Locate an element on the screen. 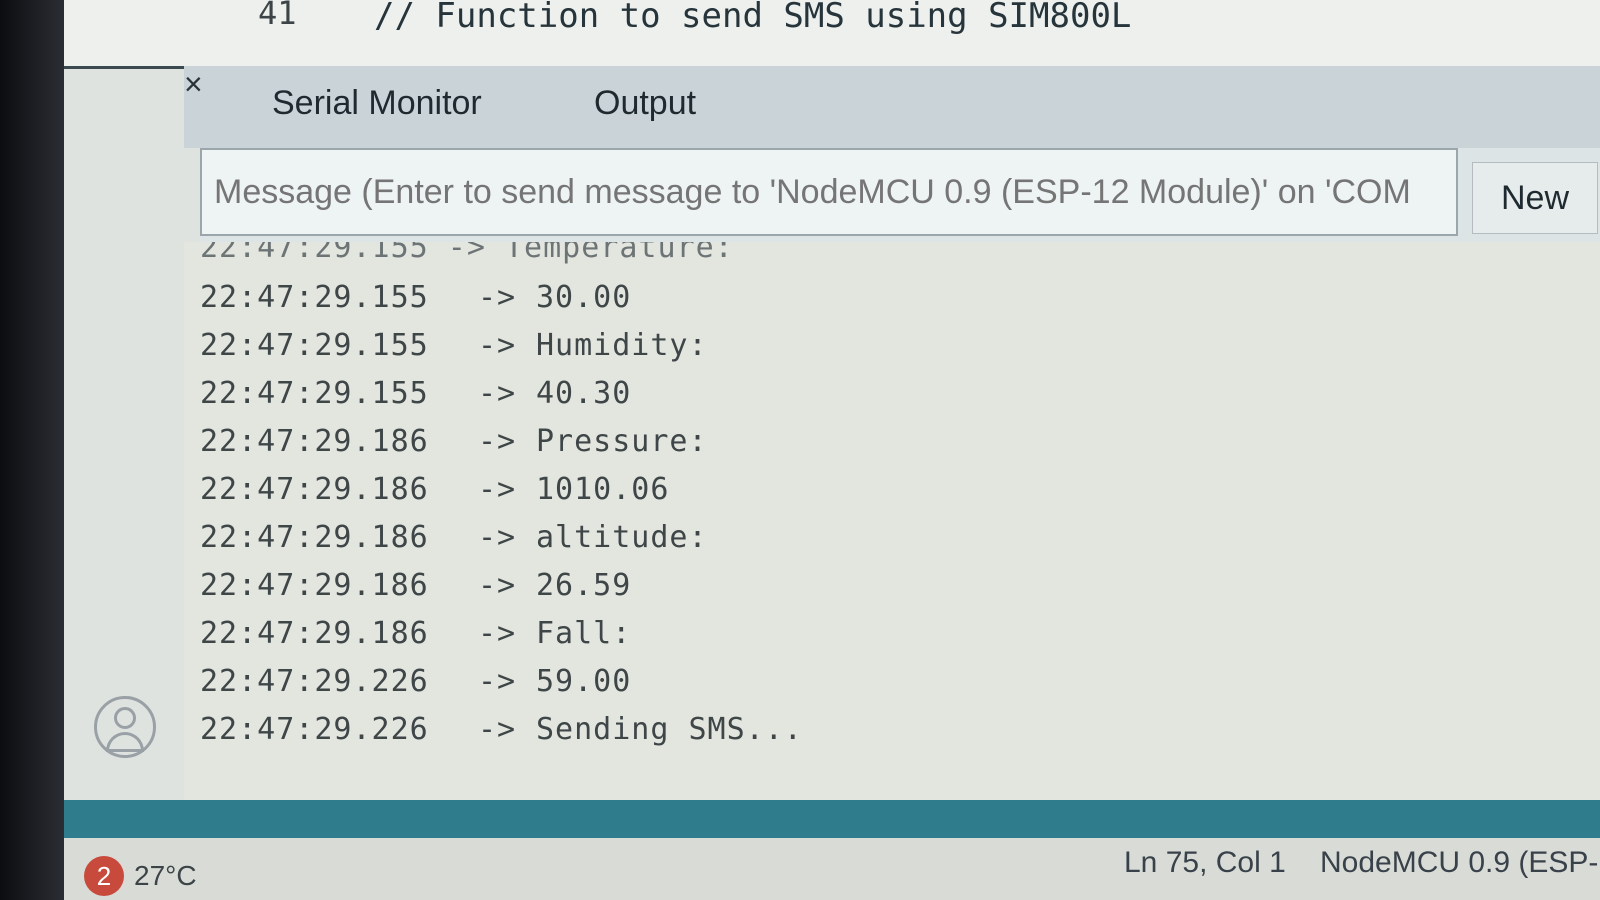  code-line: // Function to send SMS using SIM800L is located at coordinates (752, 18).